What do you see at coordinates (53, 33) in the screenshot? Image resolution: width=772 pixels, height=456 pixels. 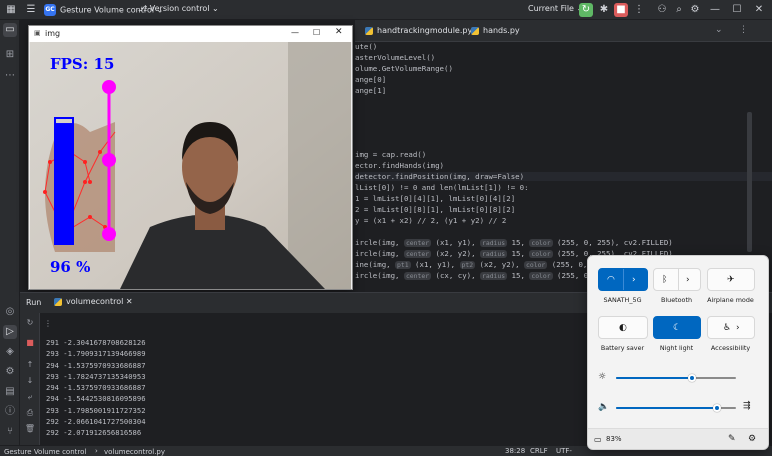 I see `image-window-title: img` at bounding box center [53, 33].